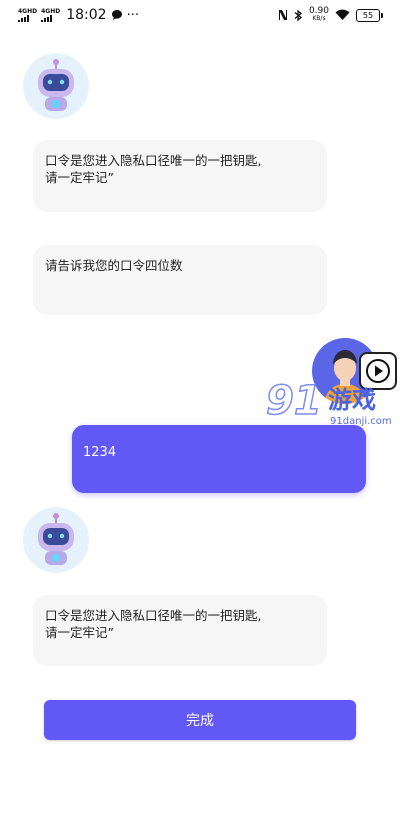 The image size is (400, 816). Describe the element at coordinates (28, 11) in the screenshot. I see `signal-1-label: 4GHD` at that location.